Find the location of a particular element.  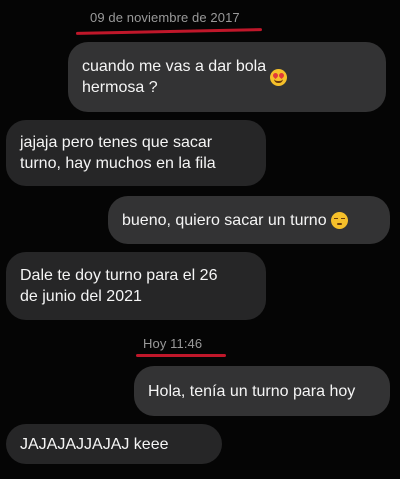

date-separator: Hoy 11:46 is located at coordinates (173, 343).